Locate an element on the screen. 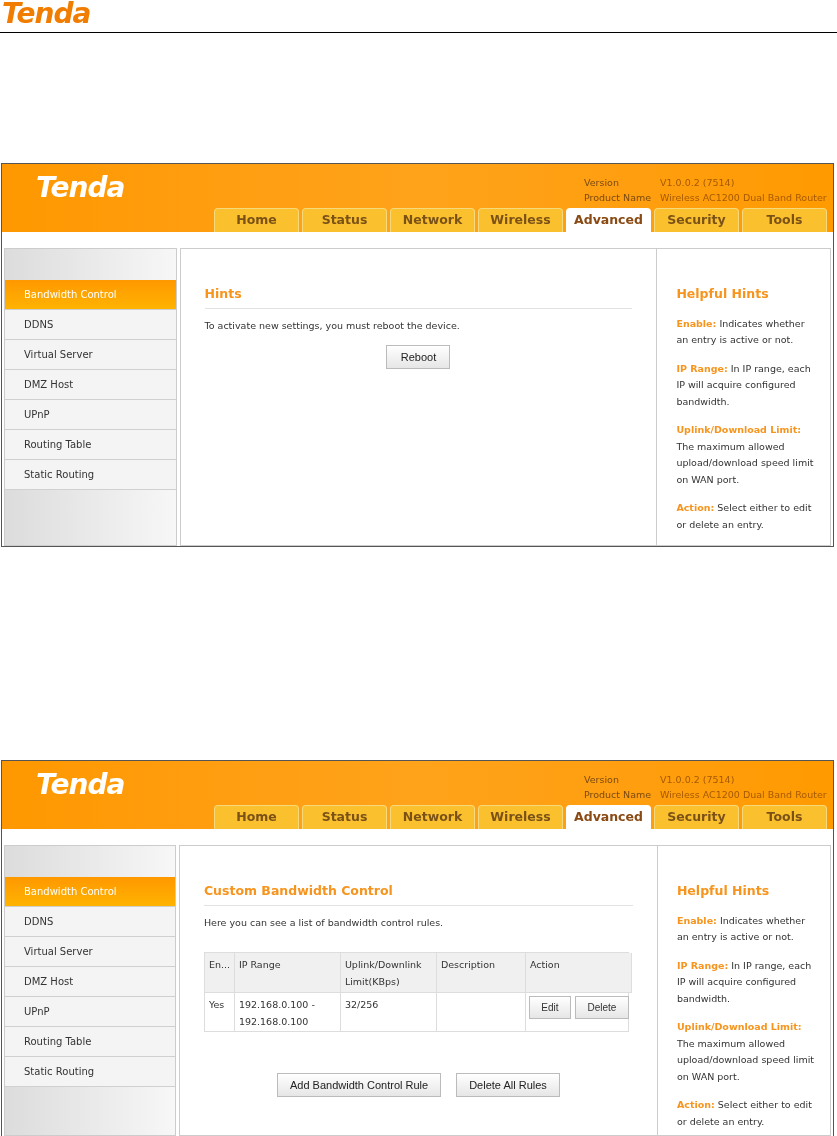 The width and height of the screenshot is (837, 1136). table-cell: 32/256 is located at coordinates (388, 1011).